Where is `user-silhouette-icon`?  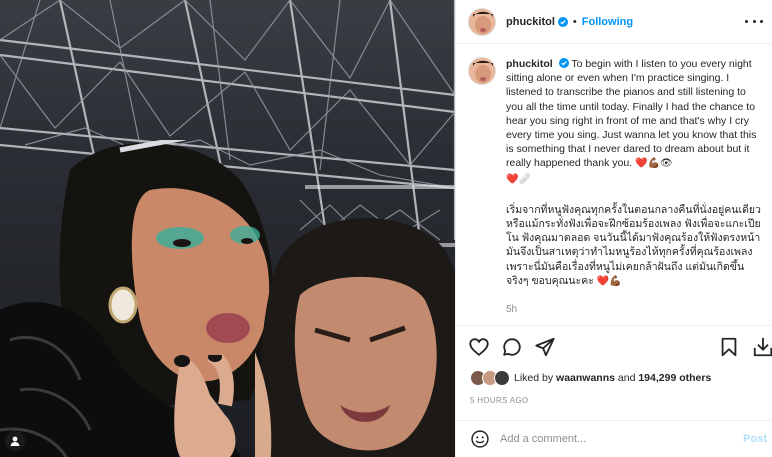
user-silhouette-icon is located at coordinates (15, 441).